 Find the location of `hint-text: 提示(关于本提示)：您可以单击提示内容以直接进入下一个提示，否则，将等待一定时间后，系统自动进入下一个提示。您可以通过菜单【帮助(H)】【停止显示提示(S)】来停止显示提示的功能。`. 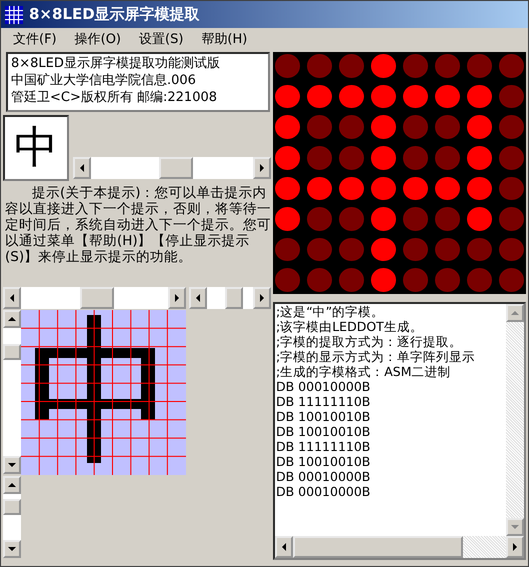

hint-text: 提示(关于本提示)：您可以单击提示内容以直接进入下一个提示，否则，将等待一定时间后，系统自动进入下一个提示。您可以通过菜单【帮助(H)】【停止显示提示(S)】来停止显示提示的功能。 is located at coordinates (138, 234).